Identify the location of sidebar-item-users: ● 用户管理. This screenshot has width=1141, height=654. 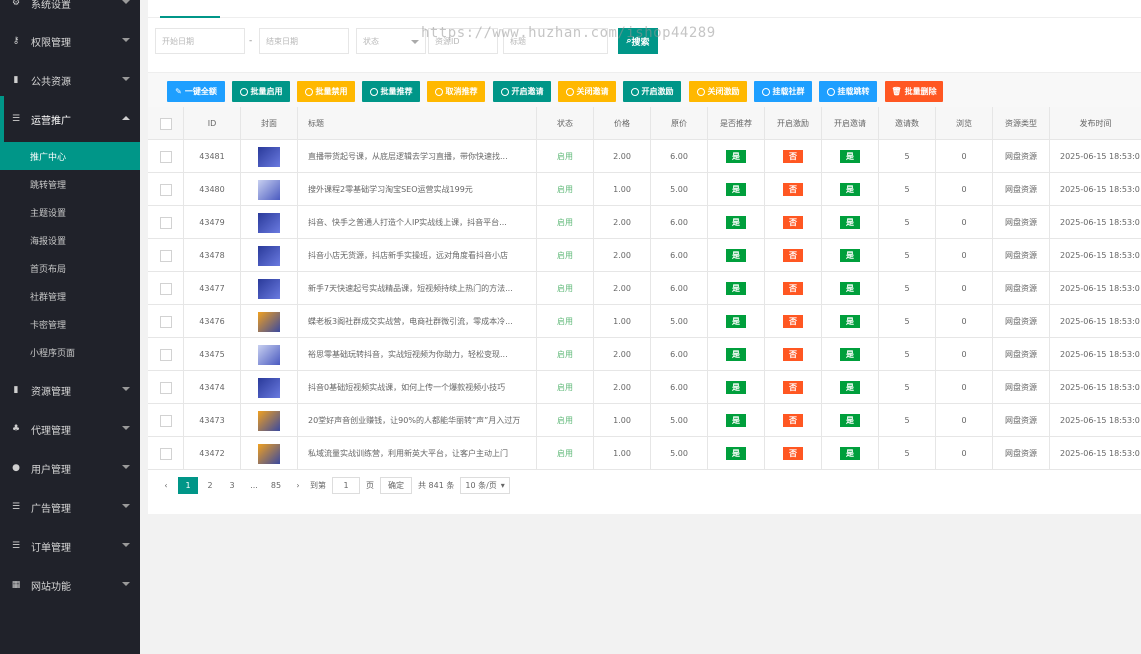
(70, 468).